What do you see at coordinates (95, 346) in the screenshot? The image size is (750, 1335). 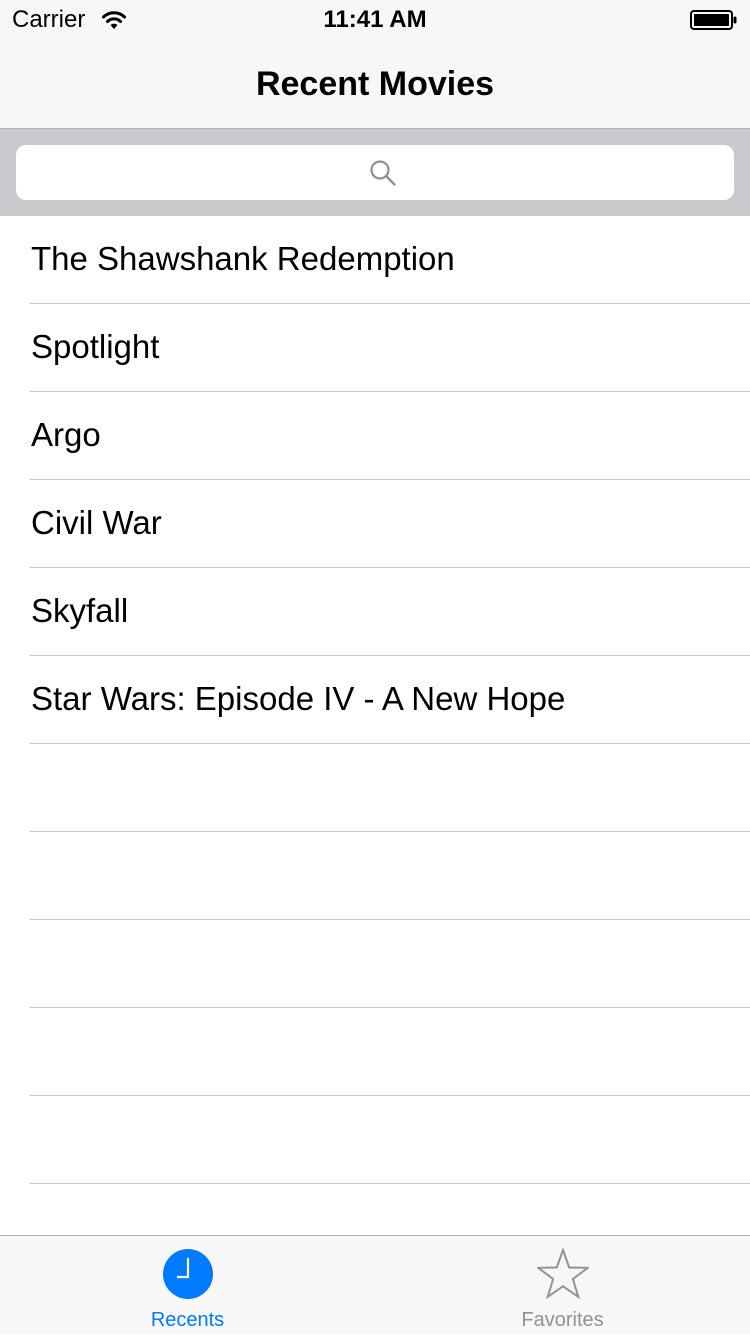 I see `movie-title: Spotlight` at bounding box center [95, 346].